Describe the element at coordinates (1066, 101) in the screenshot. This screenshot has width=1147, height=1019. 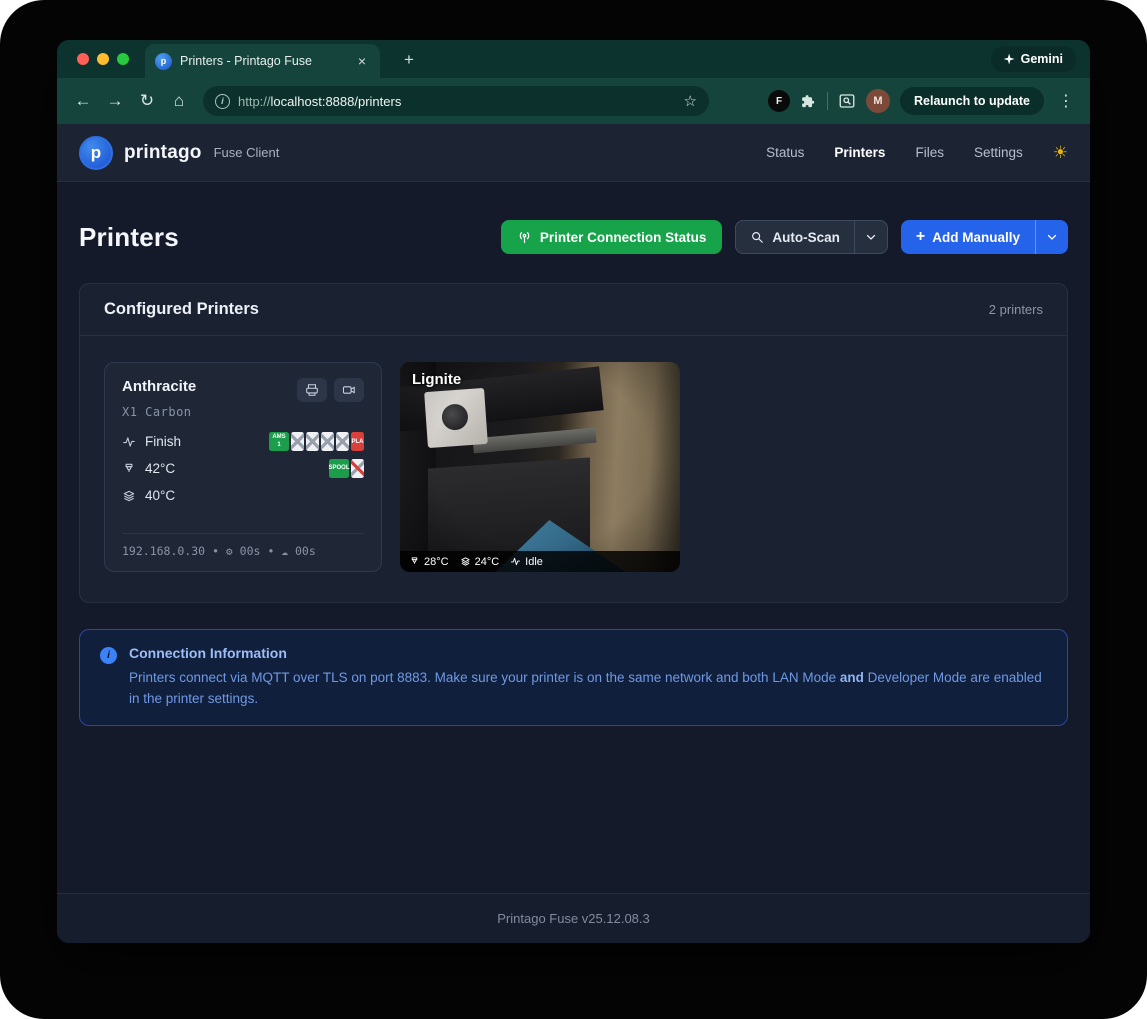
I see `browser-menu-icon: ⋮` at that location.